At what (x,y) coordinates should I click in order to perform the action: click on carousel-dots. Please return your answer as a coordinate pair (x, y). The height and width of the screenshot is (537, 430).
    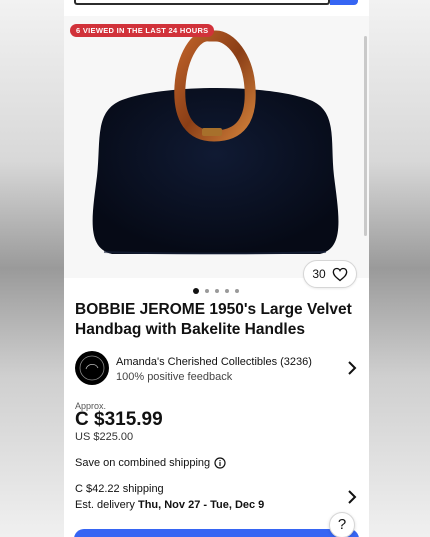
    Looking at the image, I should click on (216, 291).